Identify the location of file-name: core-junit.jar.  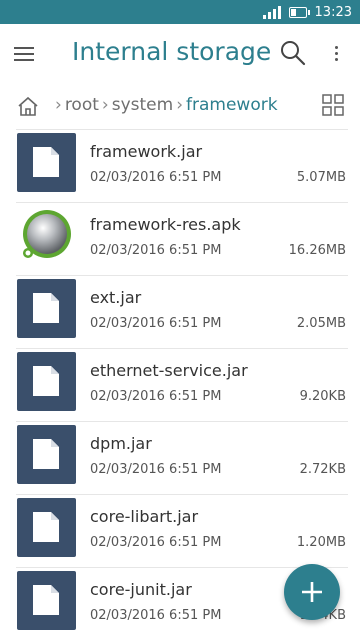
(141, 589).